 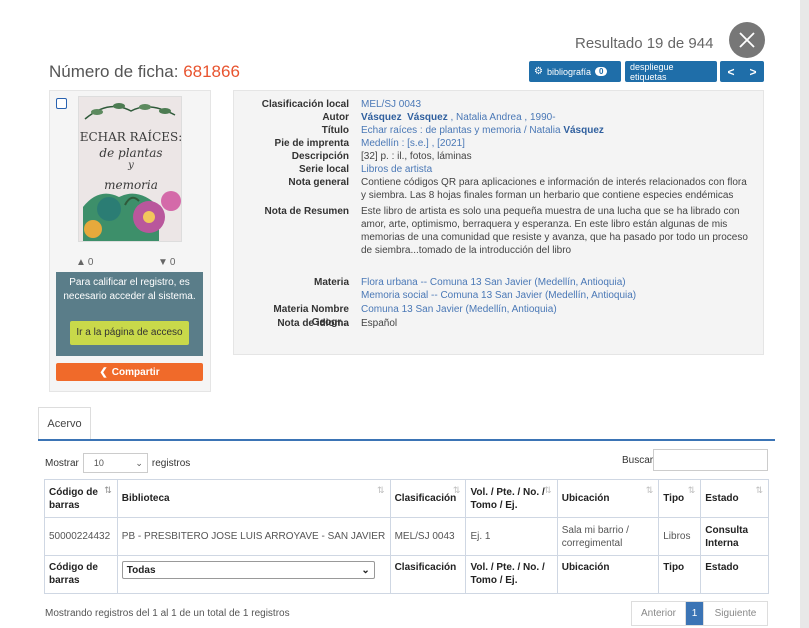 I want to click on footer-barcode: Código de barras, so click(x=81, y=574).